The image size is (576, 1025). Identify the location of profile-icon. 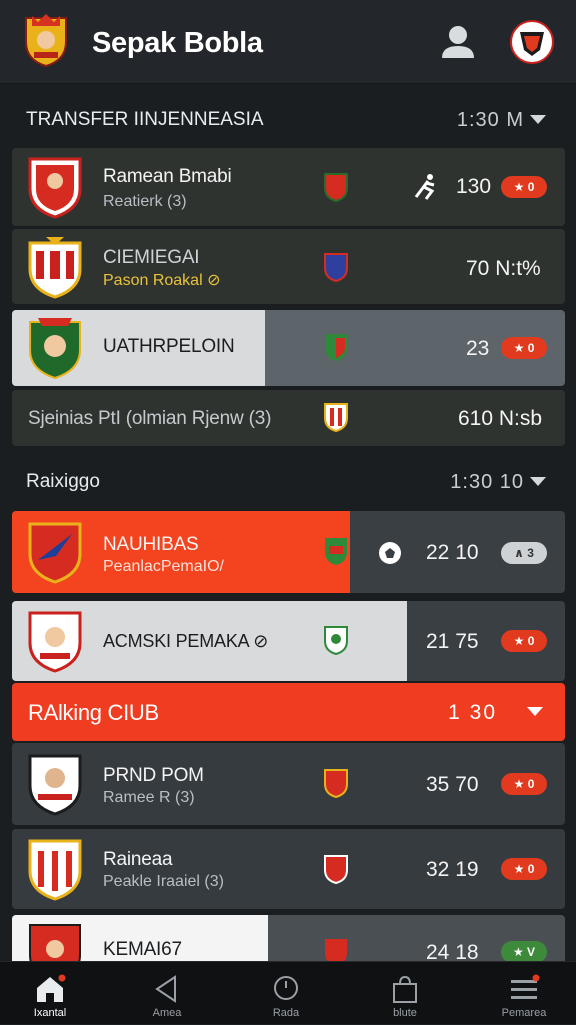
(458, 42).